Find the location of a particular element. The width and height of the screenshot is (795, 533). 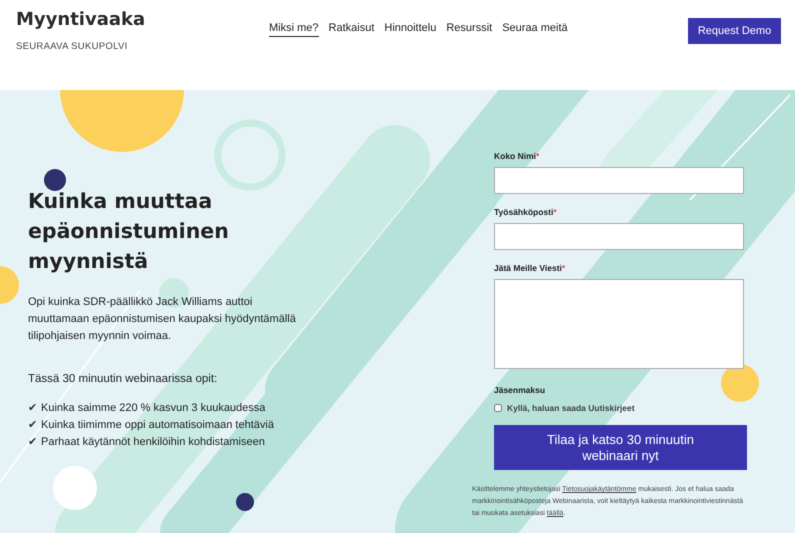

nav-link: Resurssit is located at coordinates (469, 29).